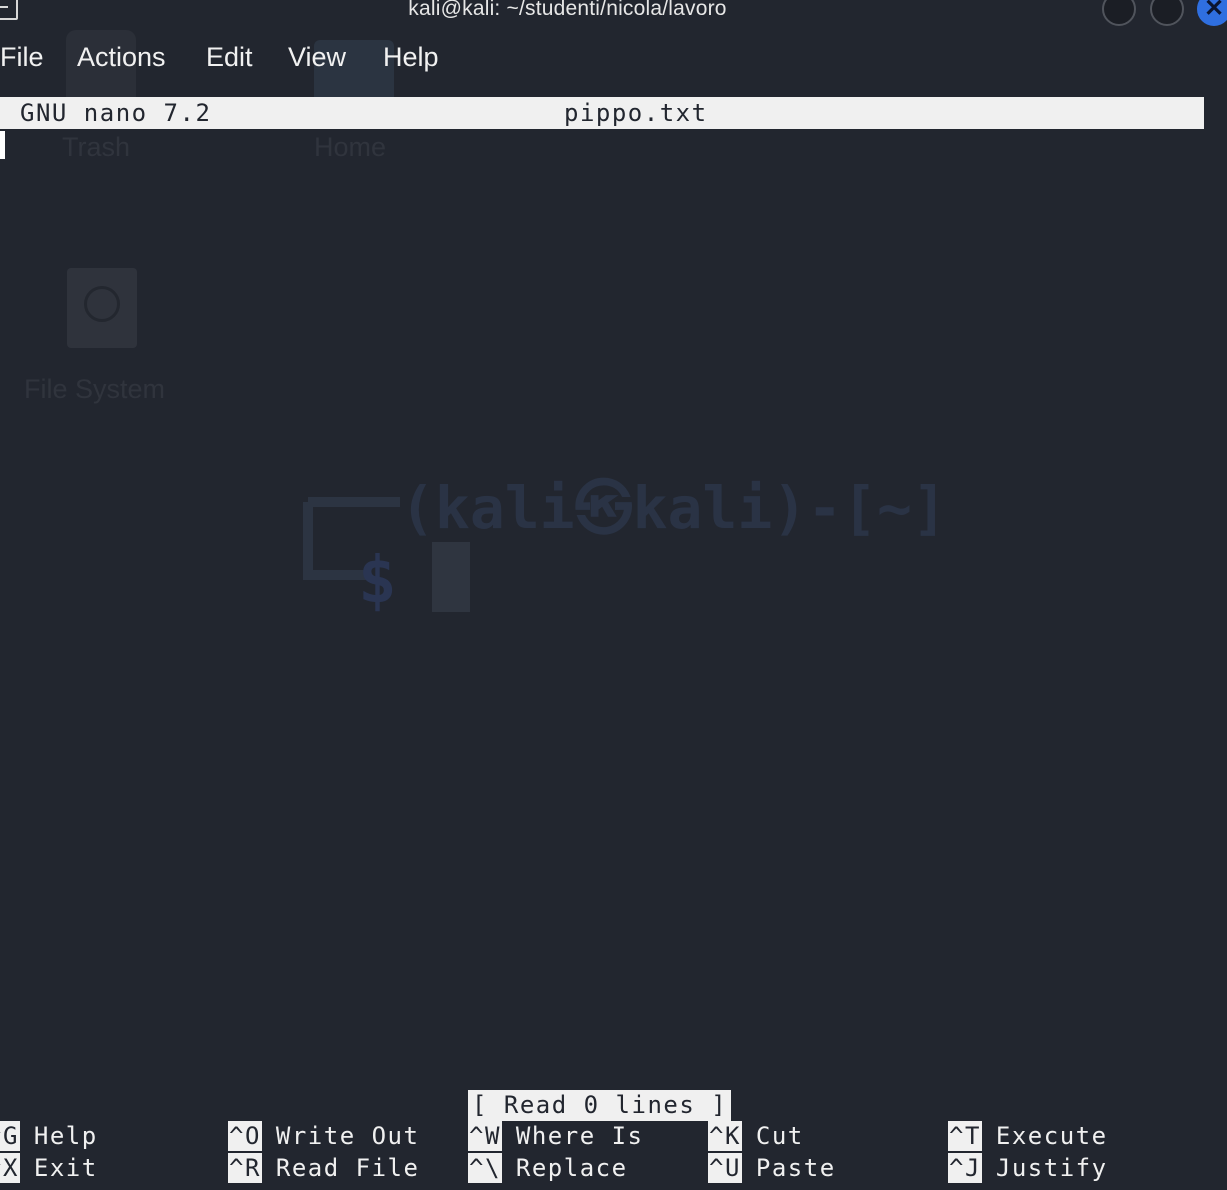  Describe the element at coordinates (10, 1168) in the screenshot. I see `shortcut-key: ^X` at that location.